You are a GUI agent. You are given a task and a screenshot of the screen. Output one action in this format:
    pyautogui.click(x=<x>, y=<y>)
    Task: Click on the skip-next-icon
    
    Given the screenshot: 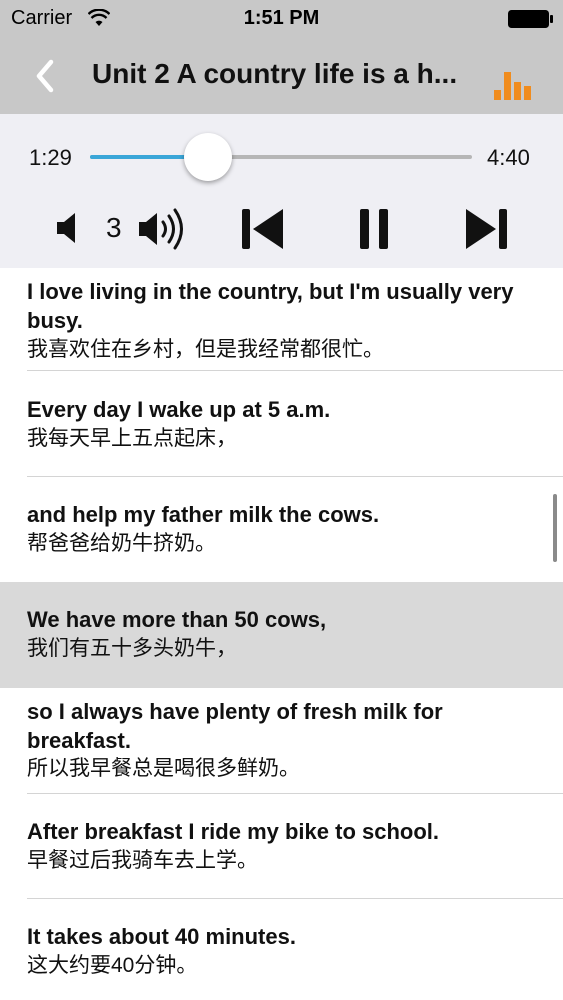 What is the action you would take?
    pyautogui.click(x=486, y=229)
    